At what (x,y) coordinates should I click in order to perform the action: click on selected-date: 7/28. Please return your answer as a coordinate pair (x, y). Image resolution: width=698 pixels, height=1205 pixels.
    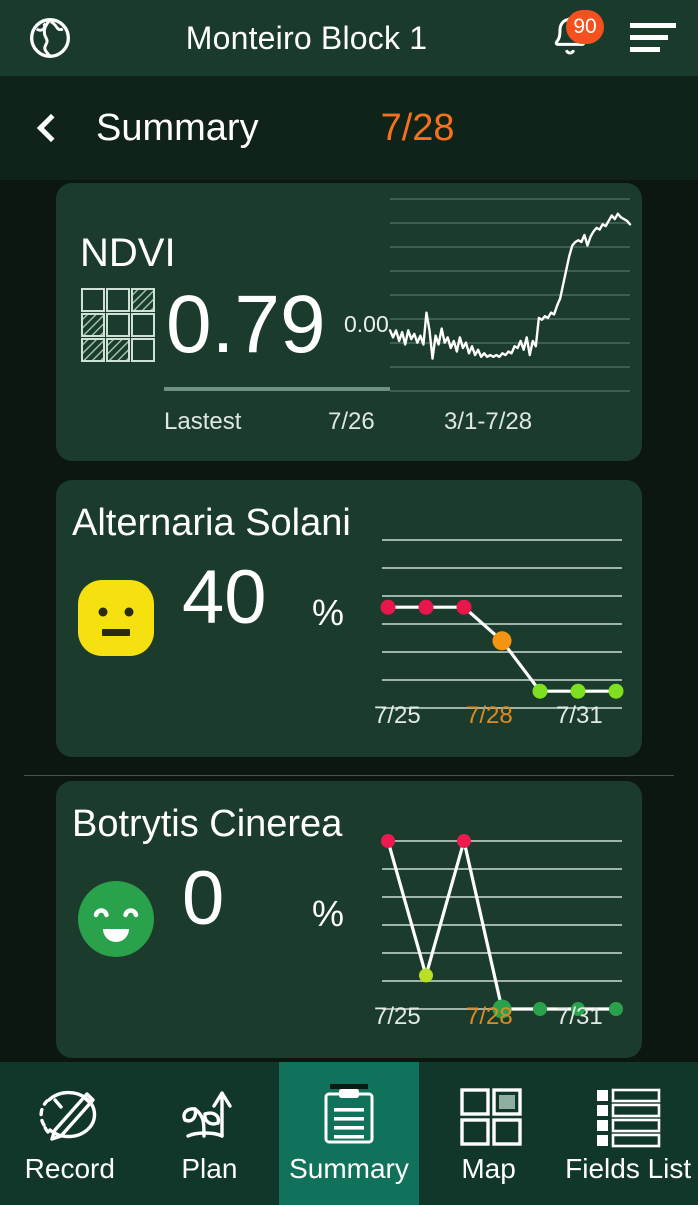
    Looking at the image, I should click on (418, 128).